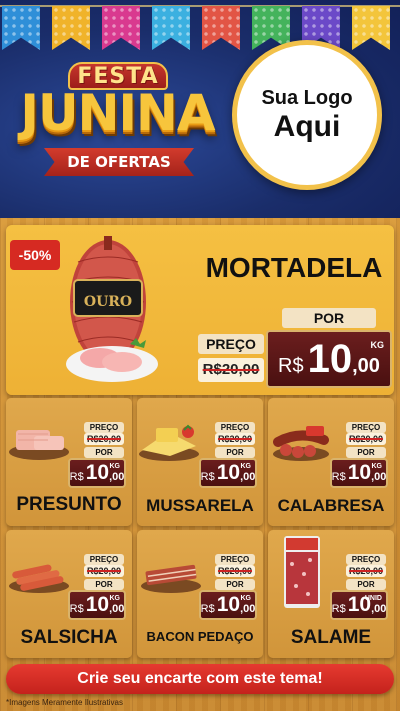 Image resolution: width=400 pixels, height=711 pixels. I want to click on product-name-presunto: PRESUNTO, so click(69, 504).